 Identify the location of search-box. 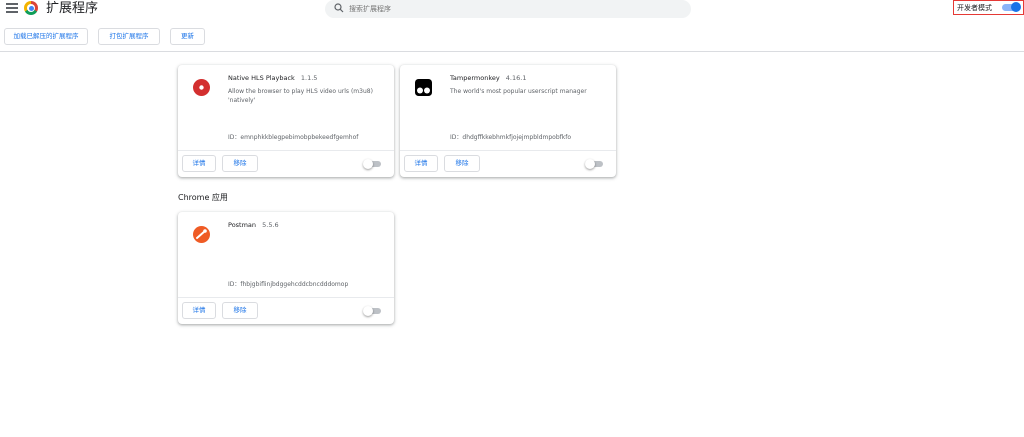
(508, 9).